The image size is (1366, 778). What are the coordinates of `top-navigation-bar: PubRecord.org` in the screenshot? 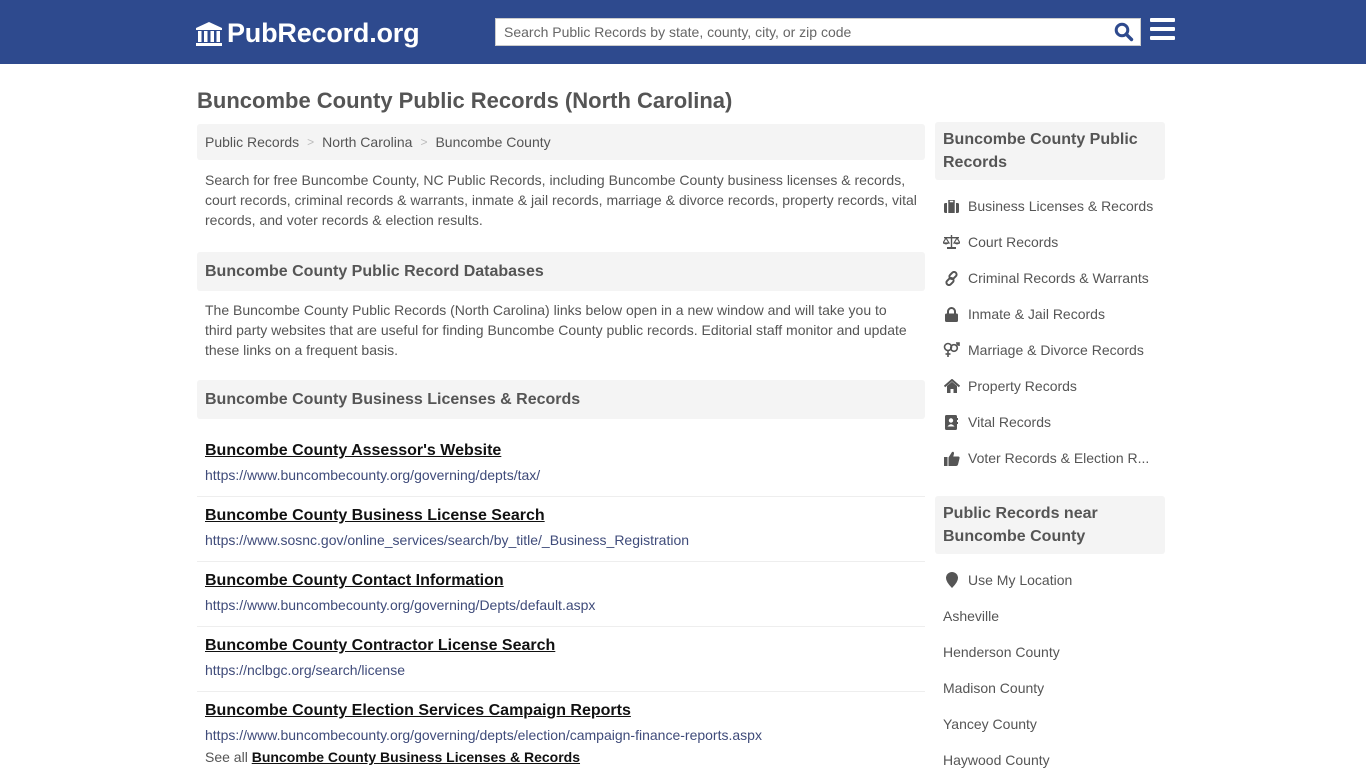 It's located at (683, 32).